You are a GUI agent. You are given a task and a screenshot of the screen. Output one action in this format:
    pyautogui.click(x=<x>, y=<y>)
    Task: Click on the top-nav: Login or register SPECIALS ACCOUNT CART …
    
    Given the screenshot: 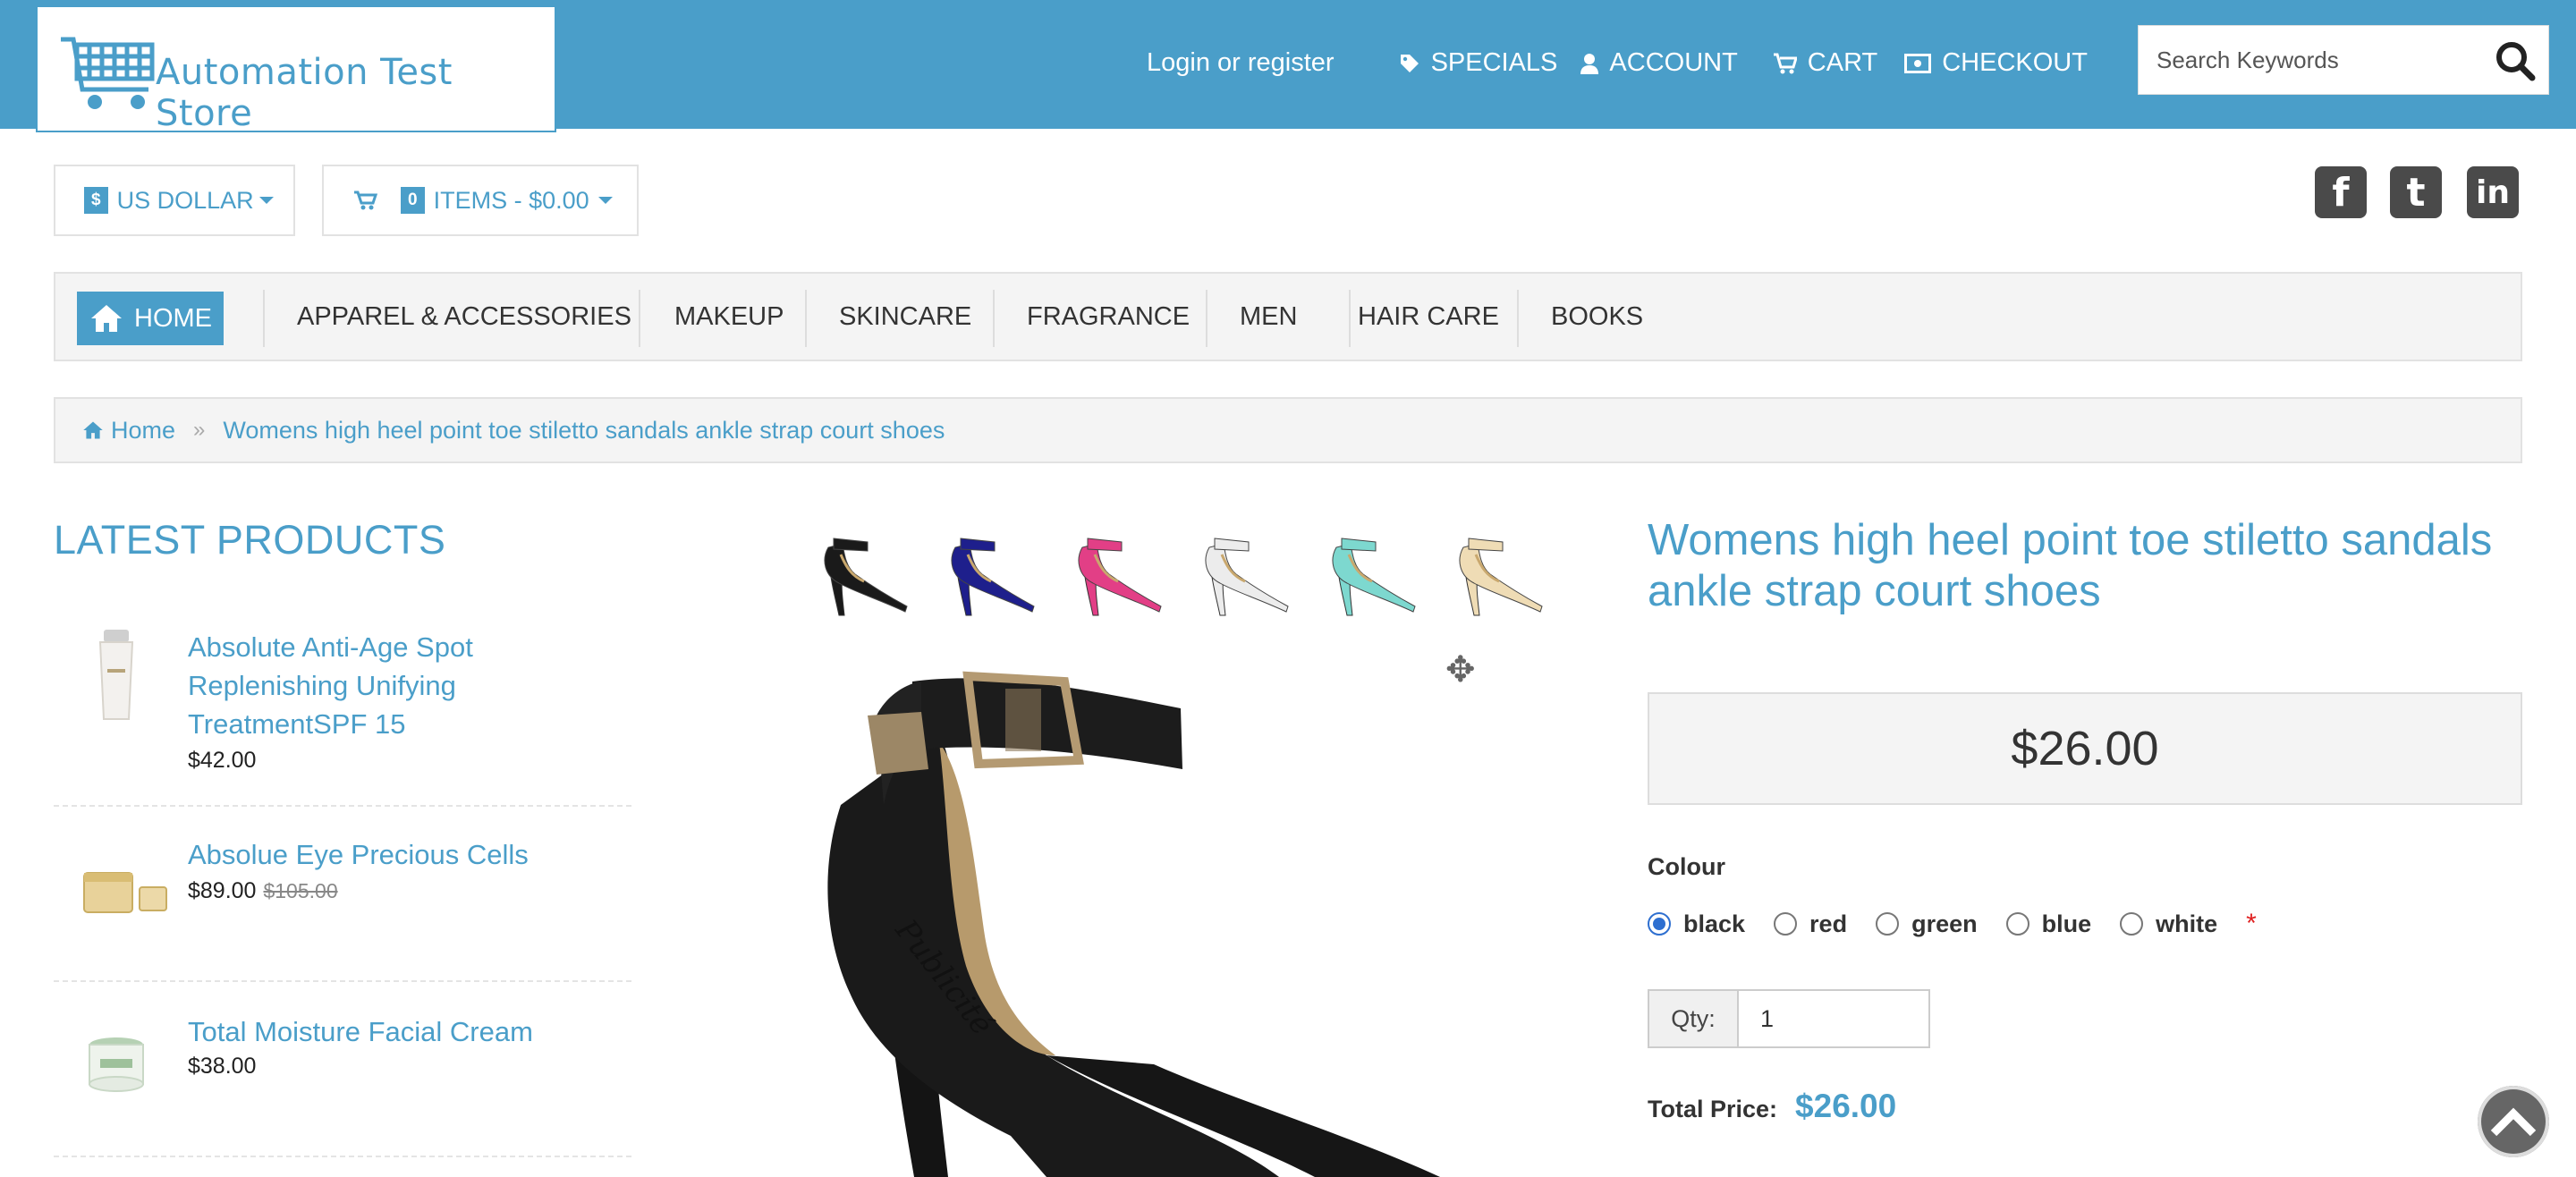 What is the action you would take?
    pyautogui.click(x=1617, y=63)
    